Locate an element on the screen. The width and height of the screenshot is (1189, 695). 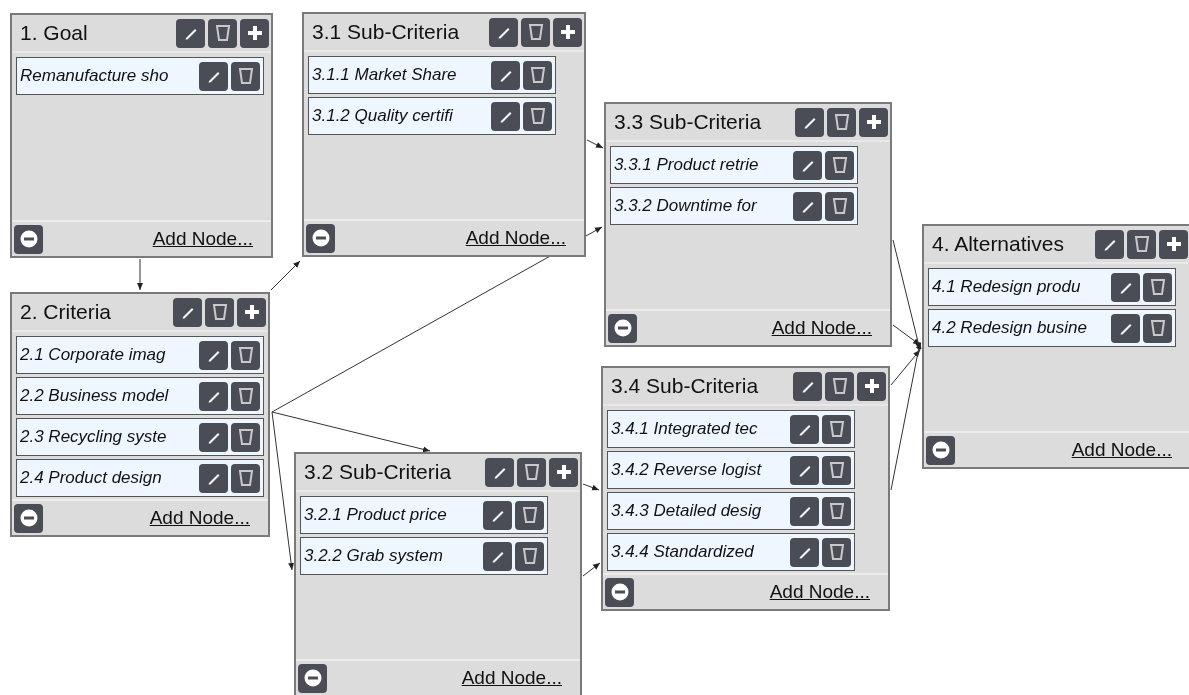
panel-title: 4. Alternatives is located at coordinates (998, 244).